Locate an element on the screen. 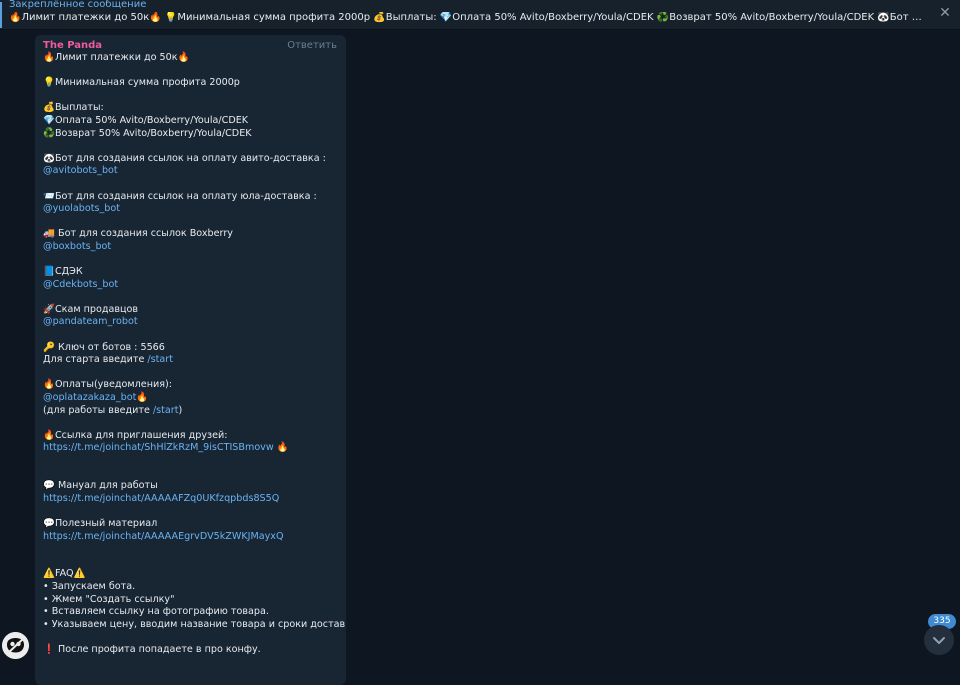  message-line: • Запускаем бота. is located at coordinates (89, 586).